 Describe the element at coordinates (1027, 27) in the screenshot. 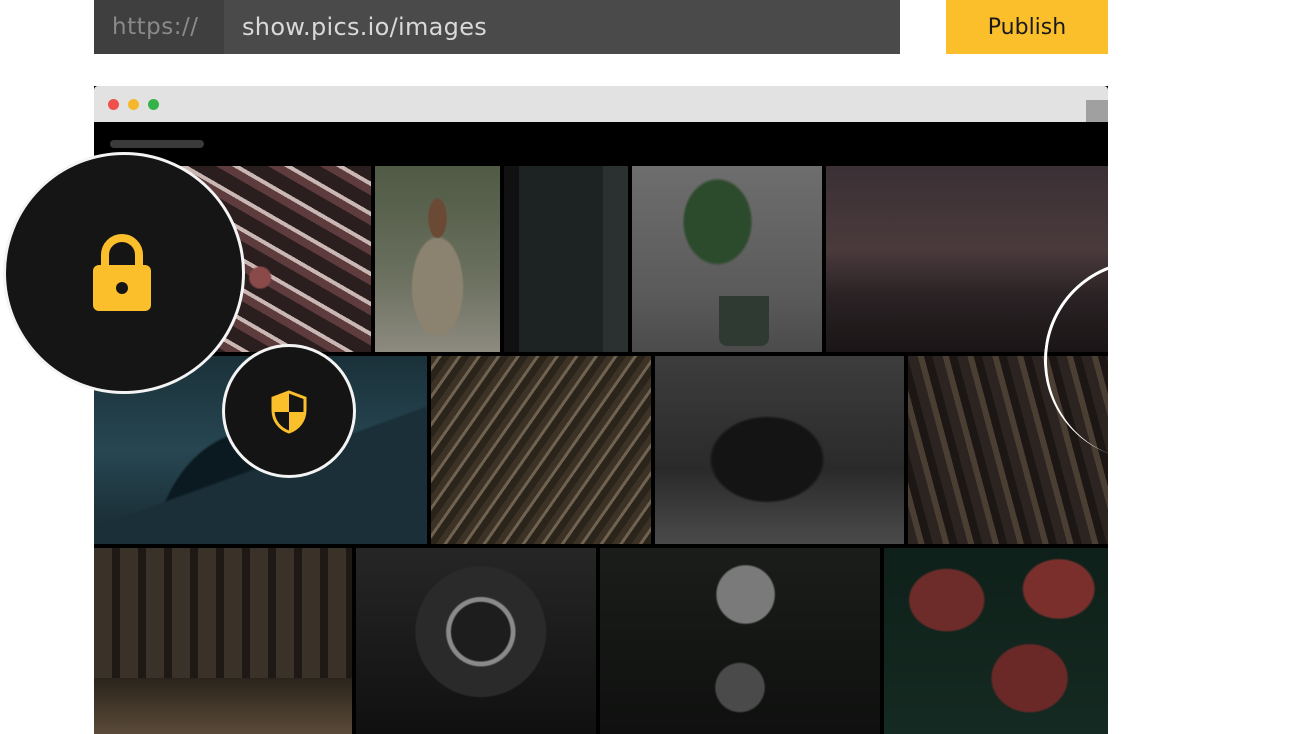

I see `publish-button: Publish` at that location.